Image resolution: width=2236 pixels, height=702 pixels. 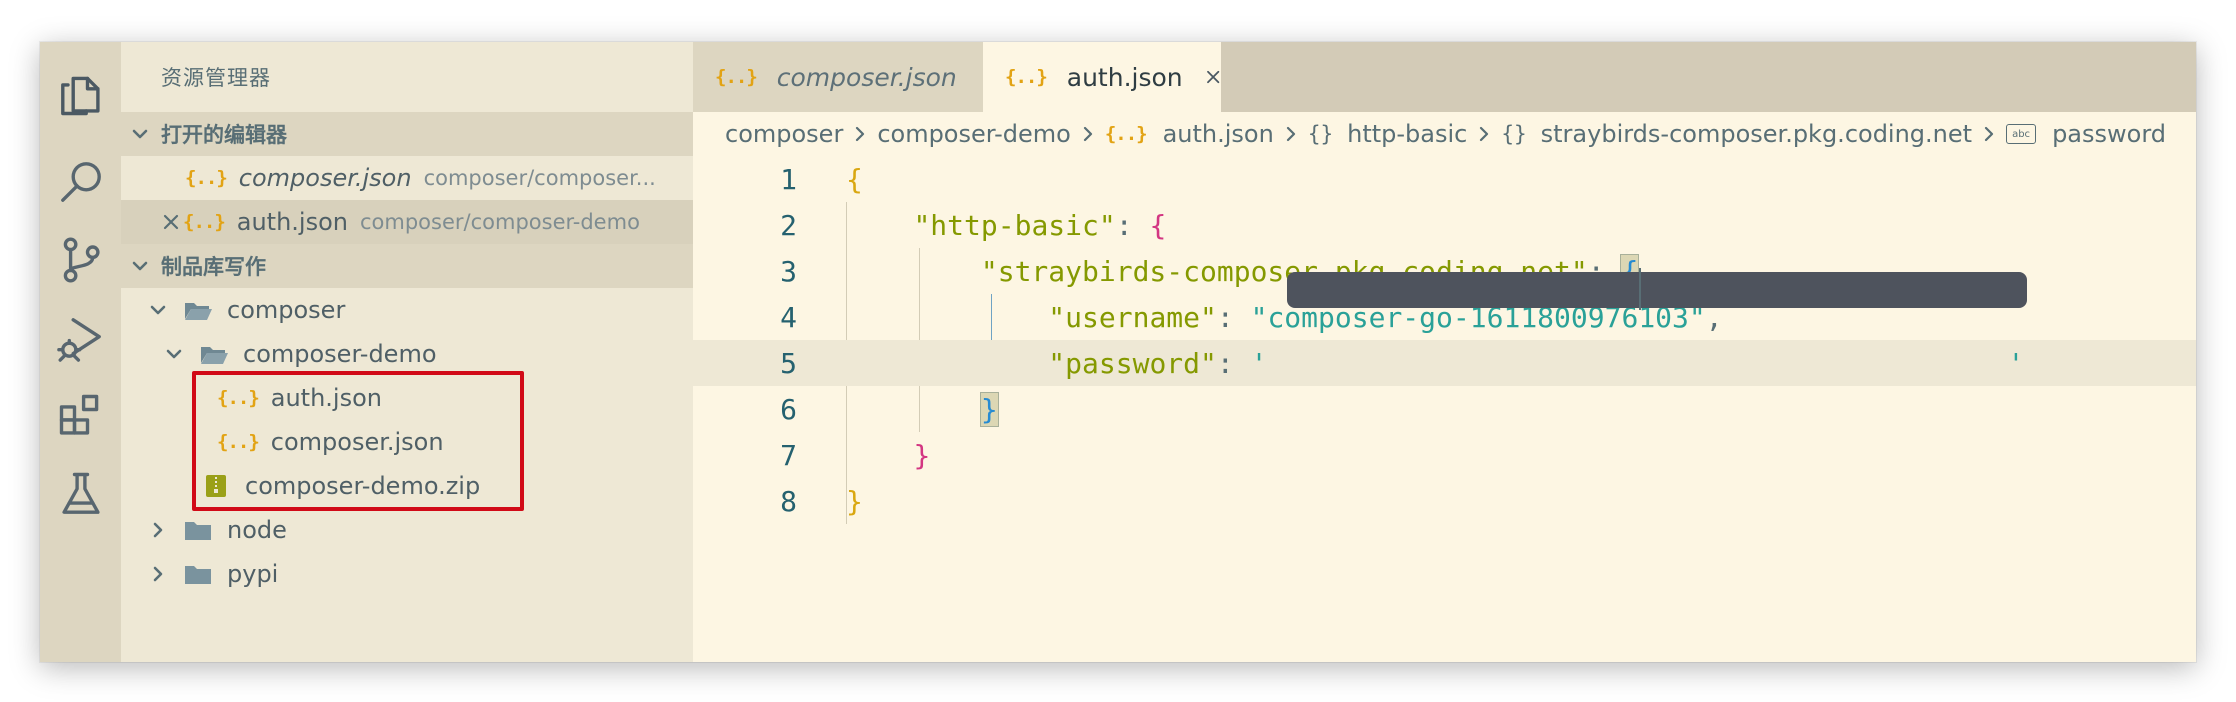 I want to click on code-line-current: 5 "password": ' ', so click(x=1444, y=363).